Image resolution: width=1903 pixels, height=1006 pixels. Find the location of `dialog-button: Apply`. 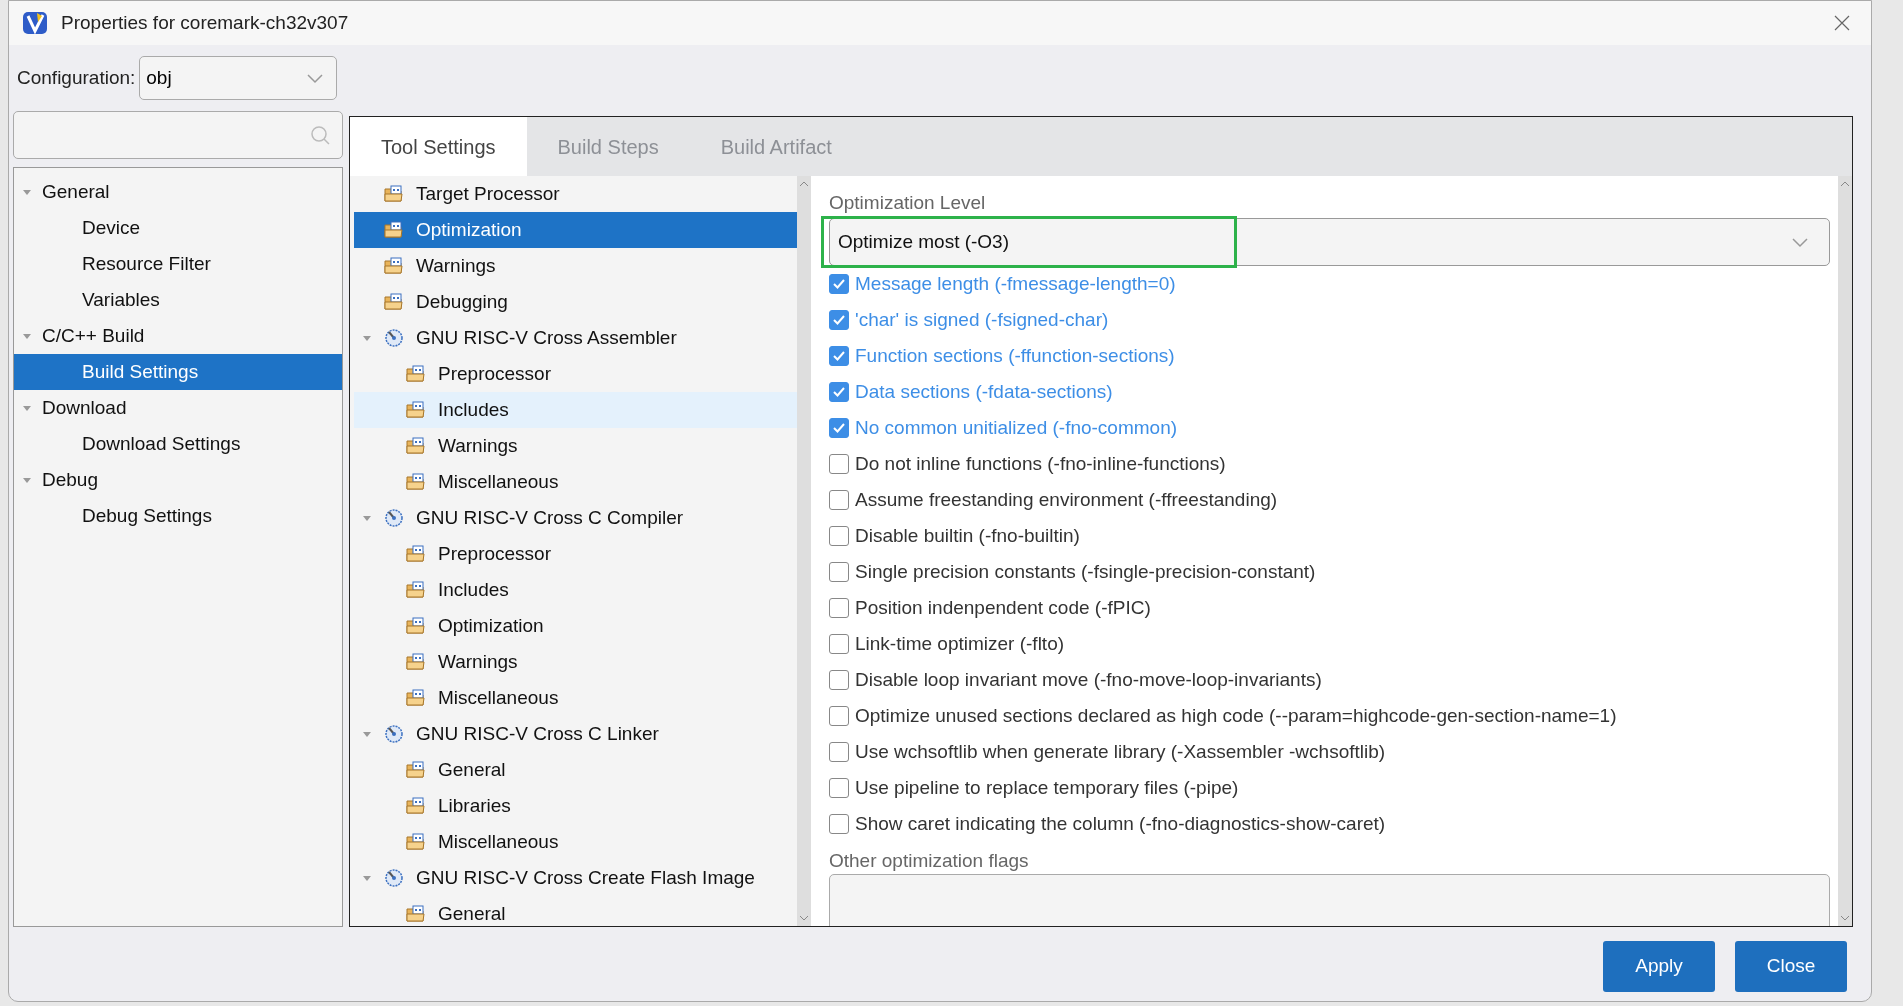

dialog-button: Apply is located at coordinates (1659, 966).